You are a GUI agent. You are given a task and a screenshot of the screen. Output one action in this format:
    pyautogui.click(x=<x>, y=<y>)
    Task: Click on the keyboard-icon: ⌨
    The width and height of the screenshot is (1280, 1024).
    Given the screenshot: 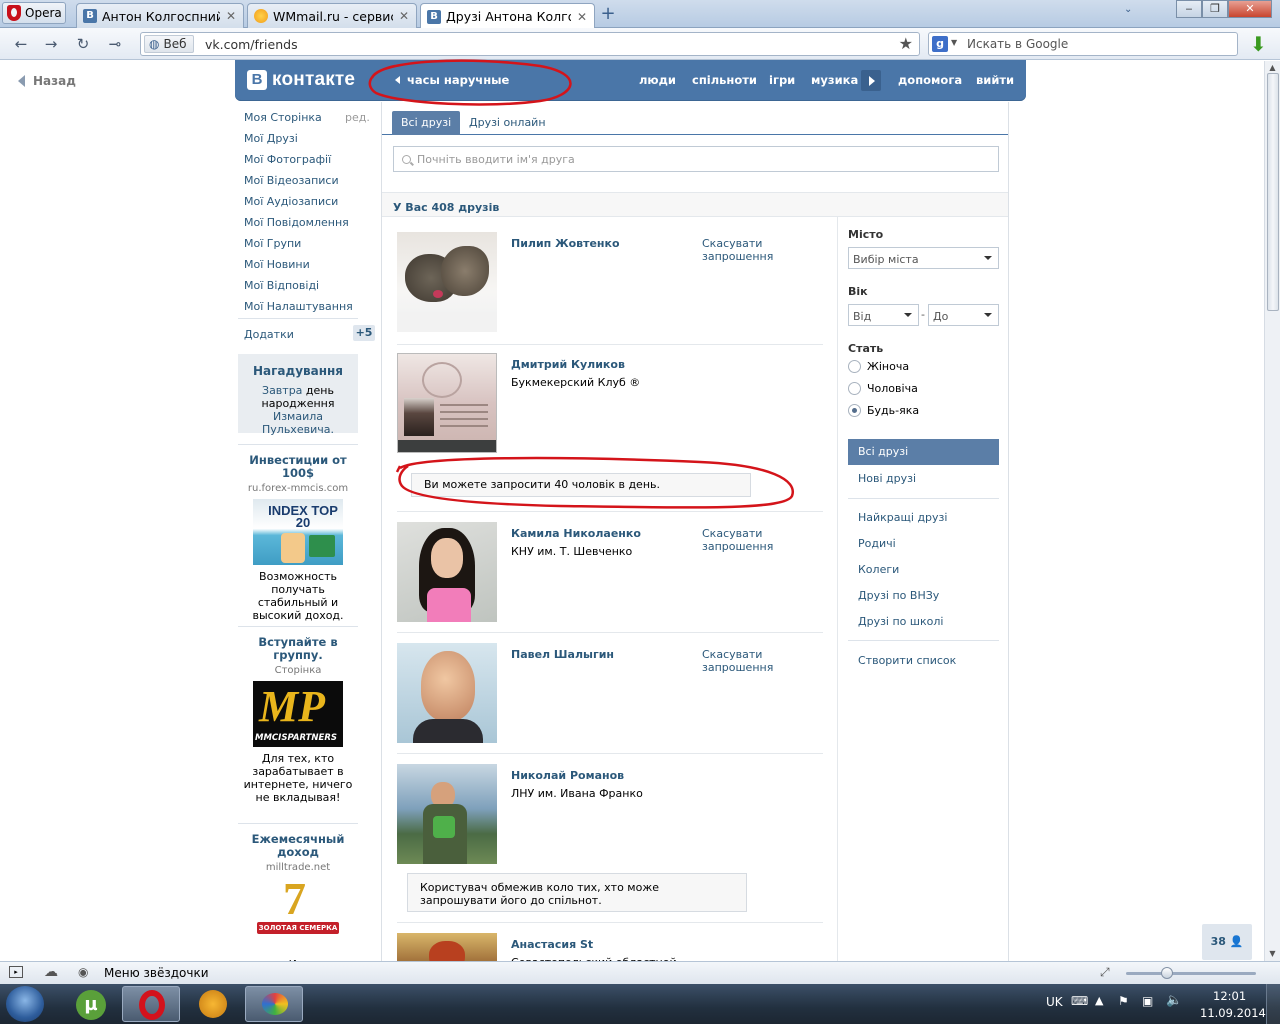 What is the action you would take?
    pyautogui.click(x=1079, y=1001)
    